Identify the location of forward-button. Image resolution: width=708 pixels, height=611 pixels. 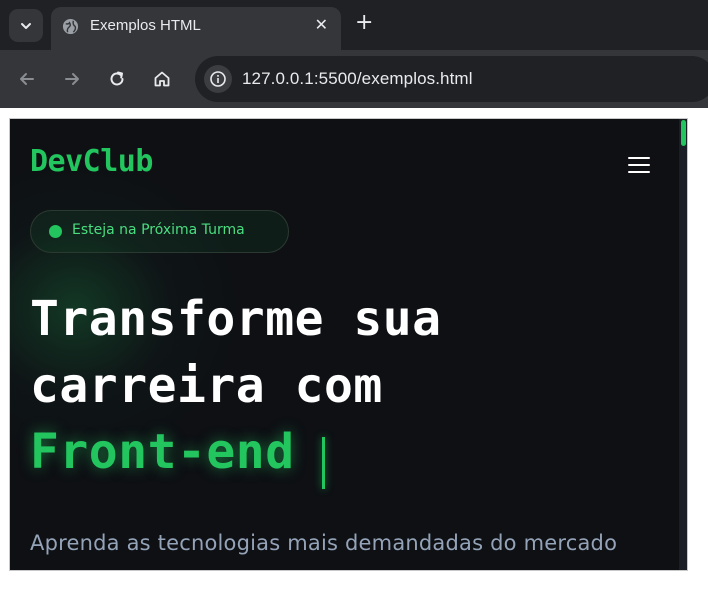
(72, 79).